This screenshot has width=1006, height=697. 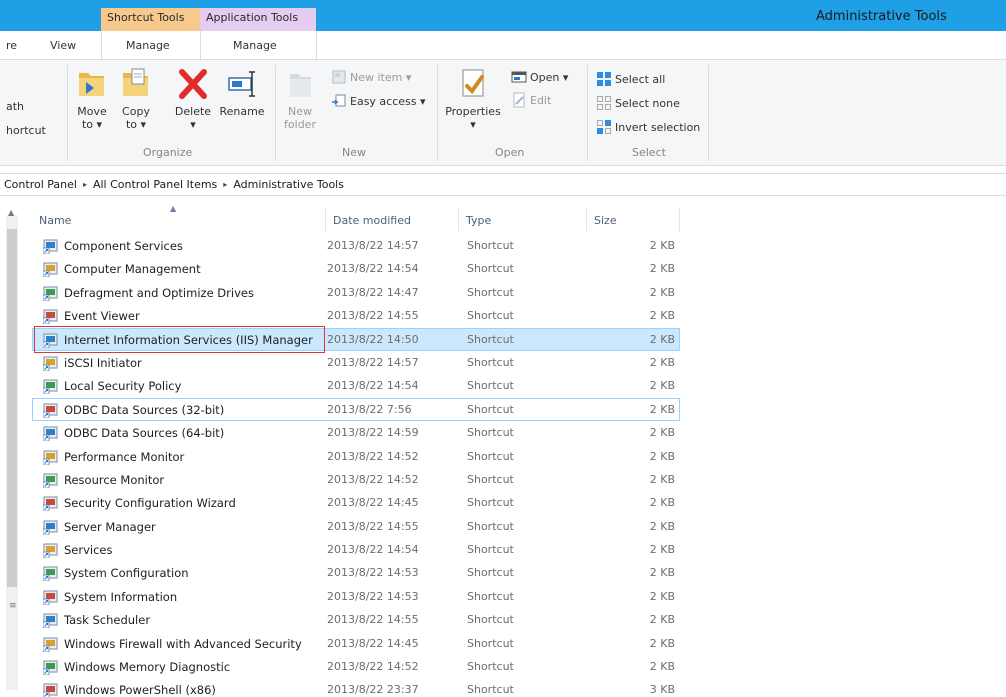 I want to click on delete-dropdown: ▾, so click(x=193, y=124).